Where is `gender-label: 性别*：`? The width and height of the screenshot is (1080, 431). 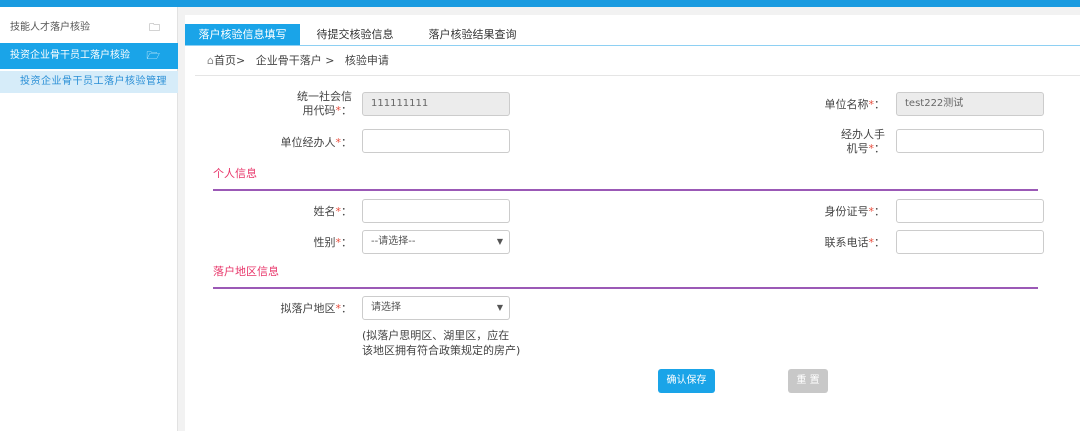 gender-label: 性别*： is located at coordinates (333, 242).